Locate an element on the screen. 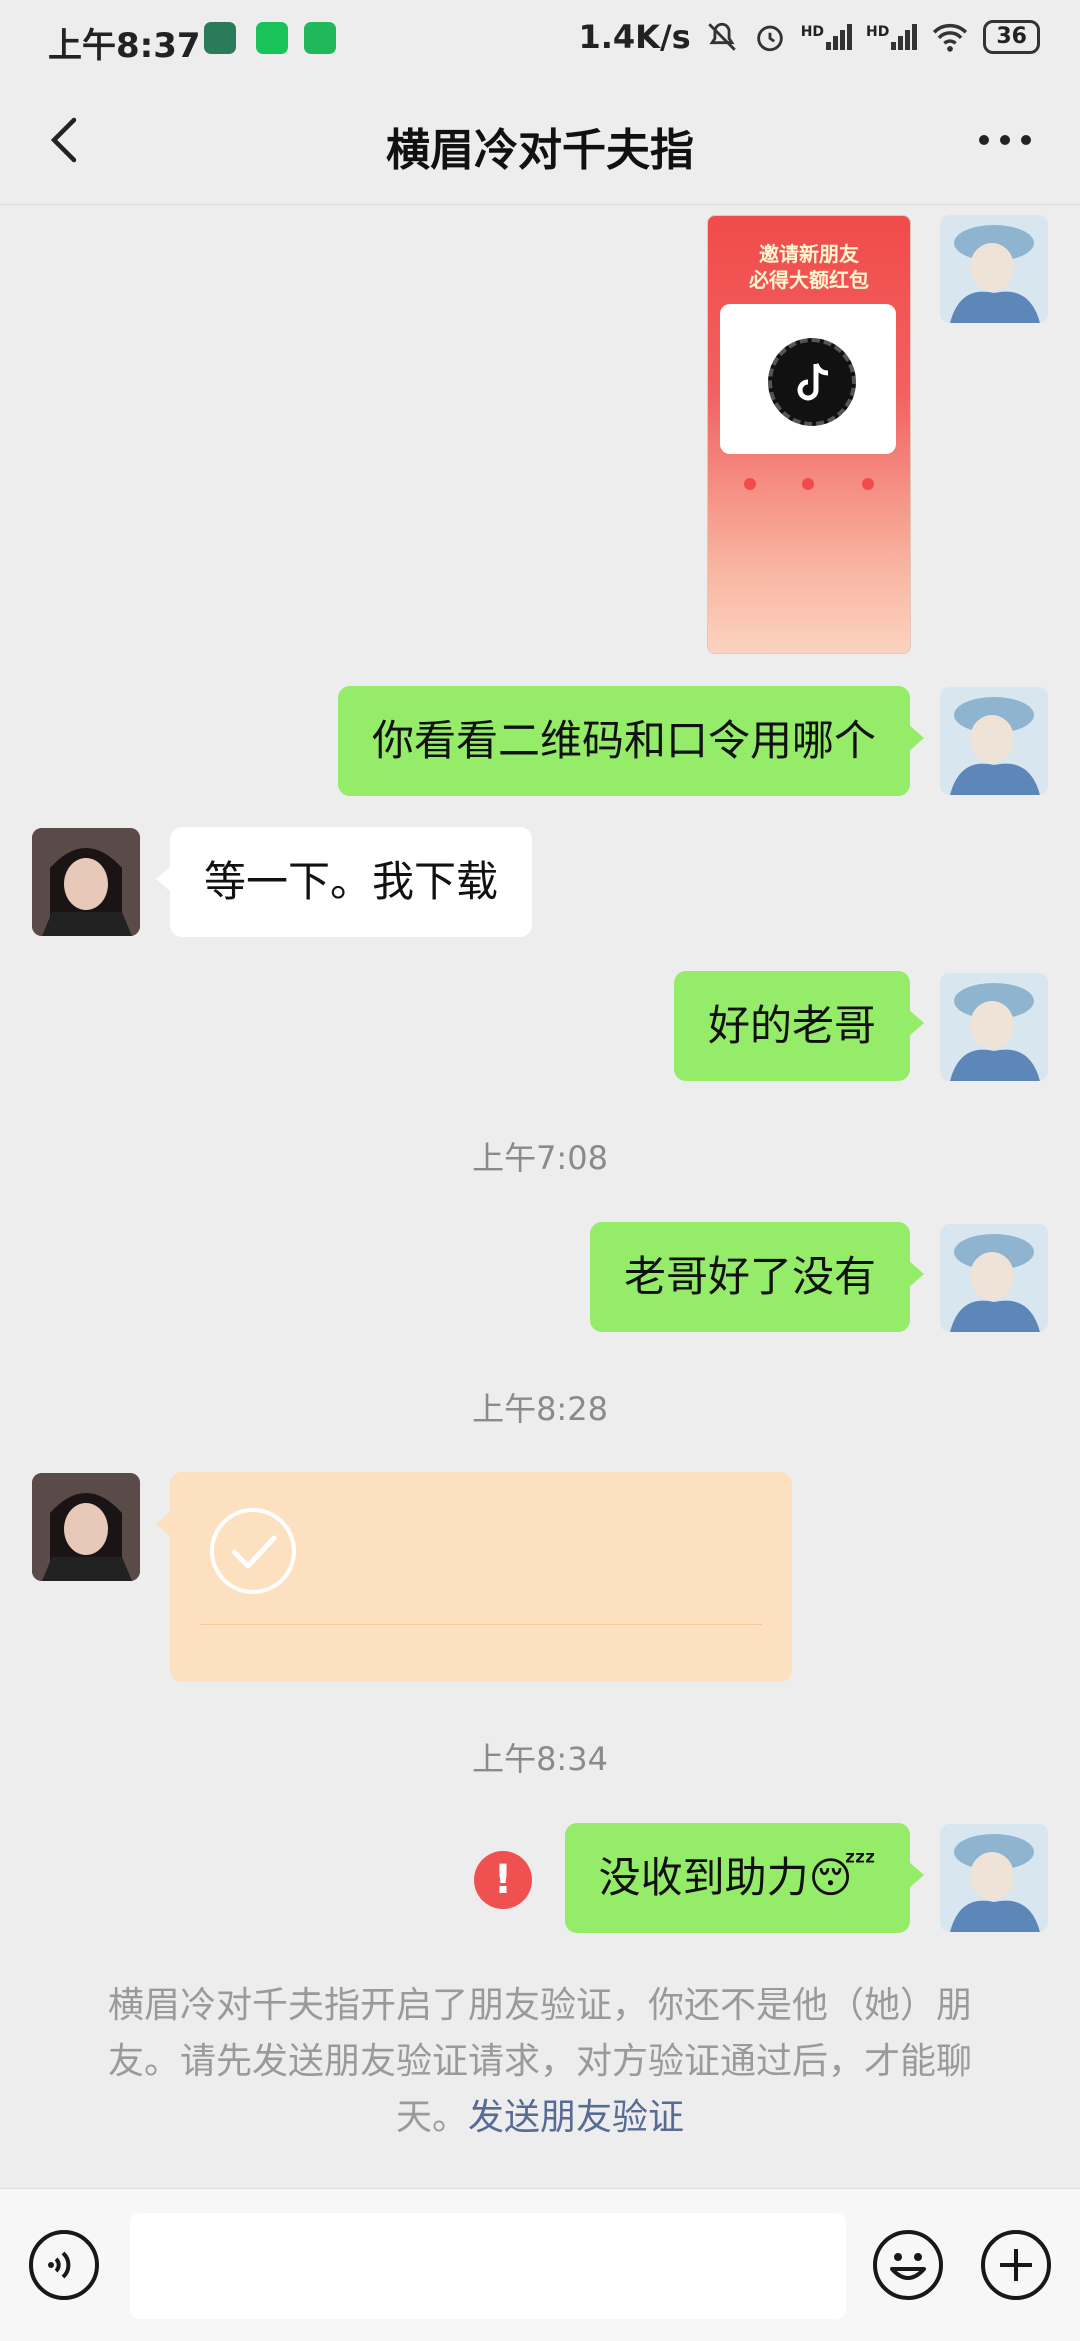  wifi-icon is located at coordinates (950, 37).